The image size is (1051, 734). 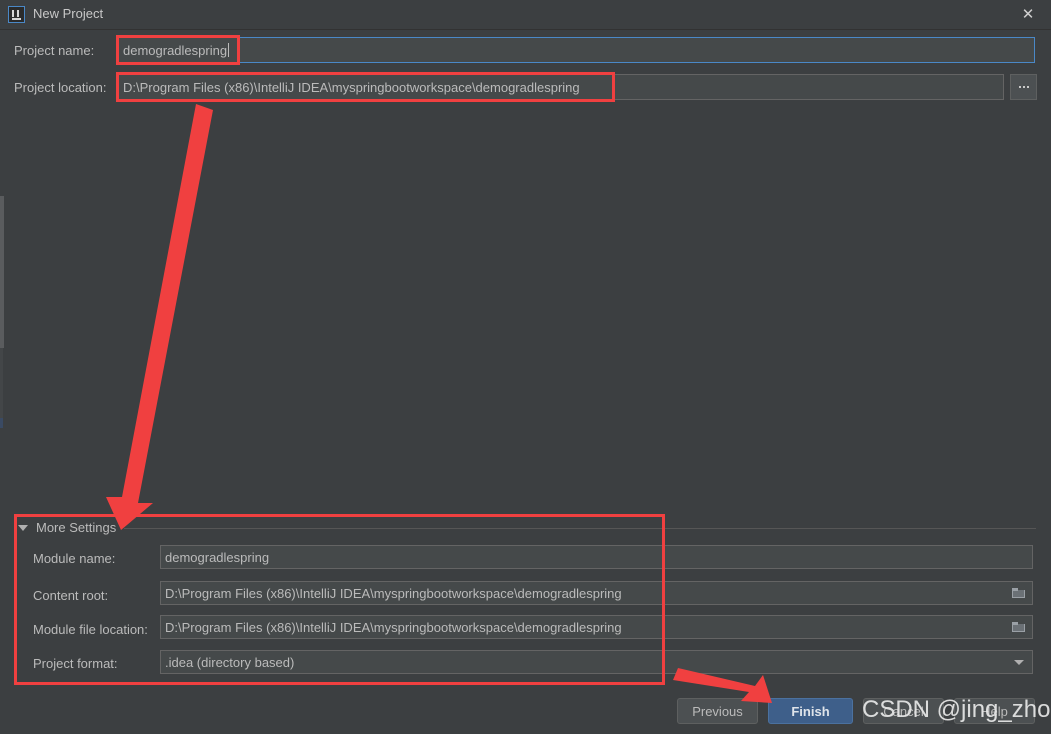 I want to click on project-name-value: demogradlespring, so click(x=175, y=50).